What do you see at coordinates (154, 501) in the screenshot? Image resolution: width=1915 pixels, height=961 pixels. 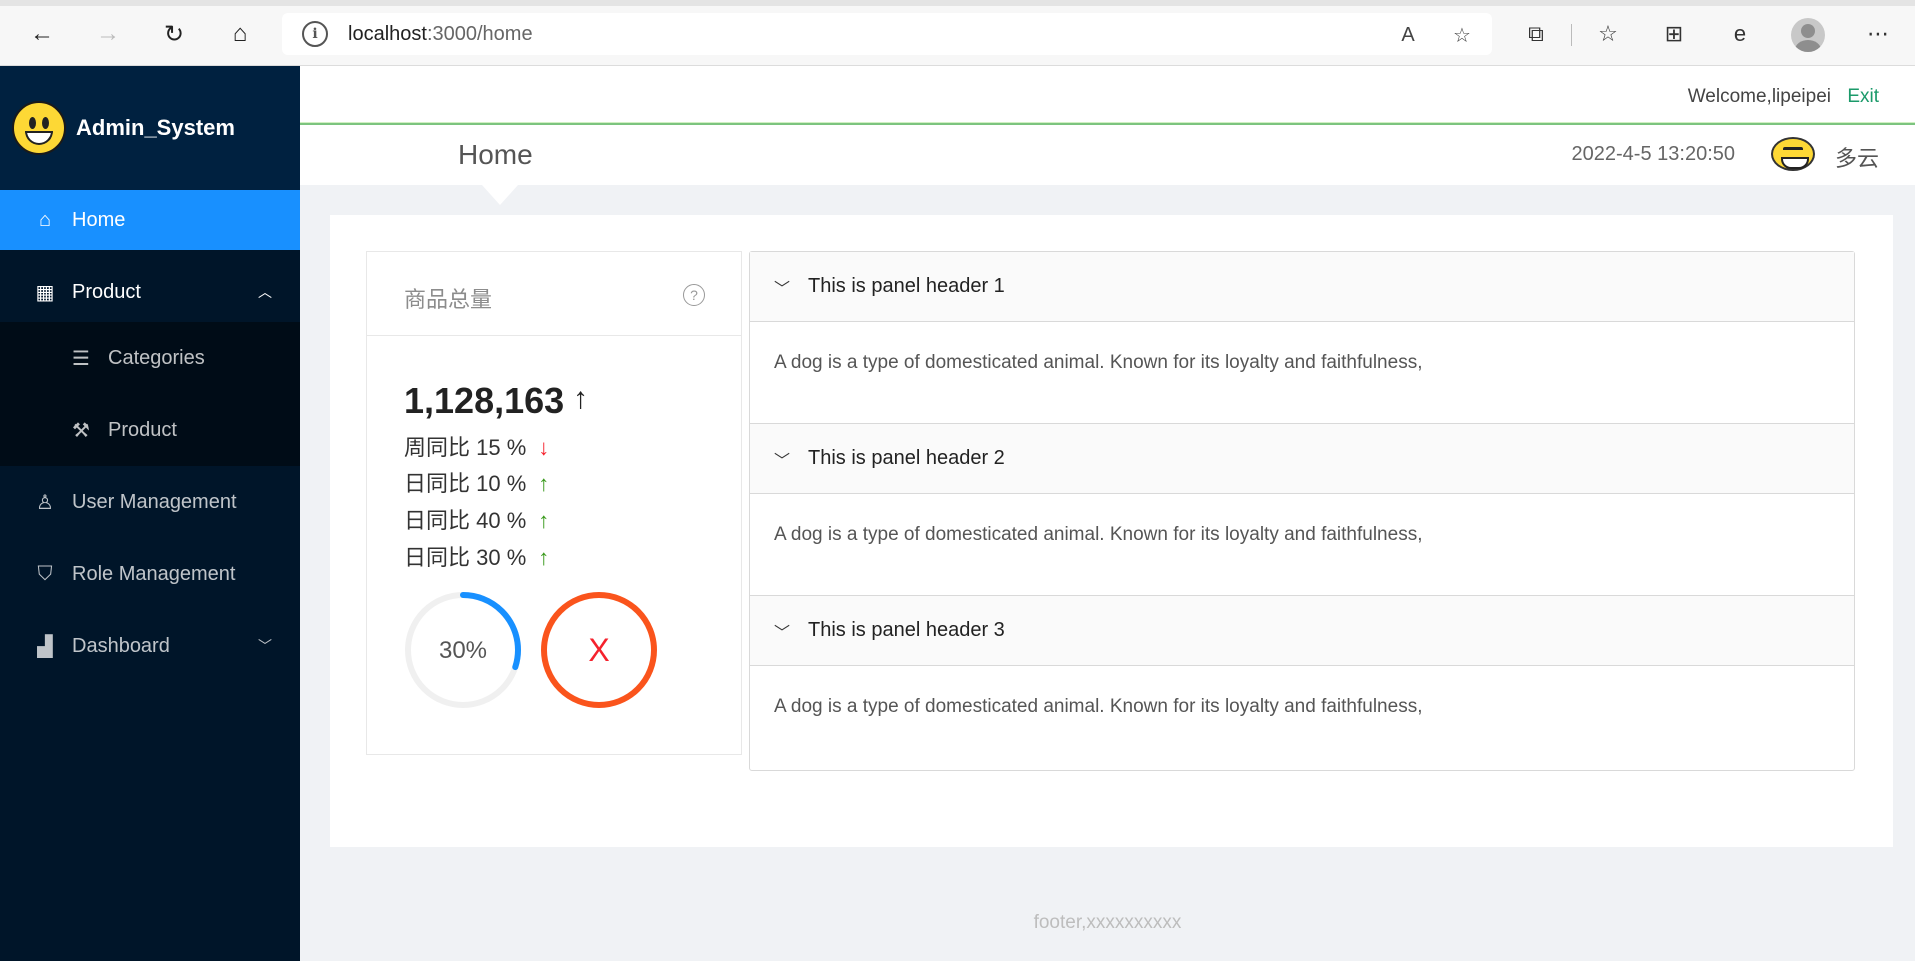 I see `sidebar-item-label: User Management` at bounding box center [154, 501].